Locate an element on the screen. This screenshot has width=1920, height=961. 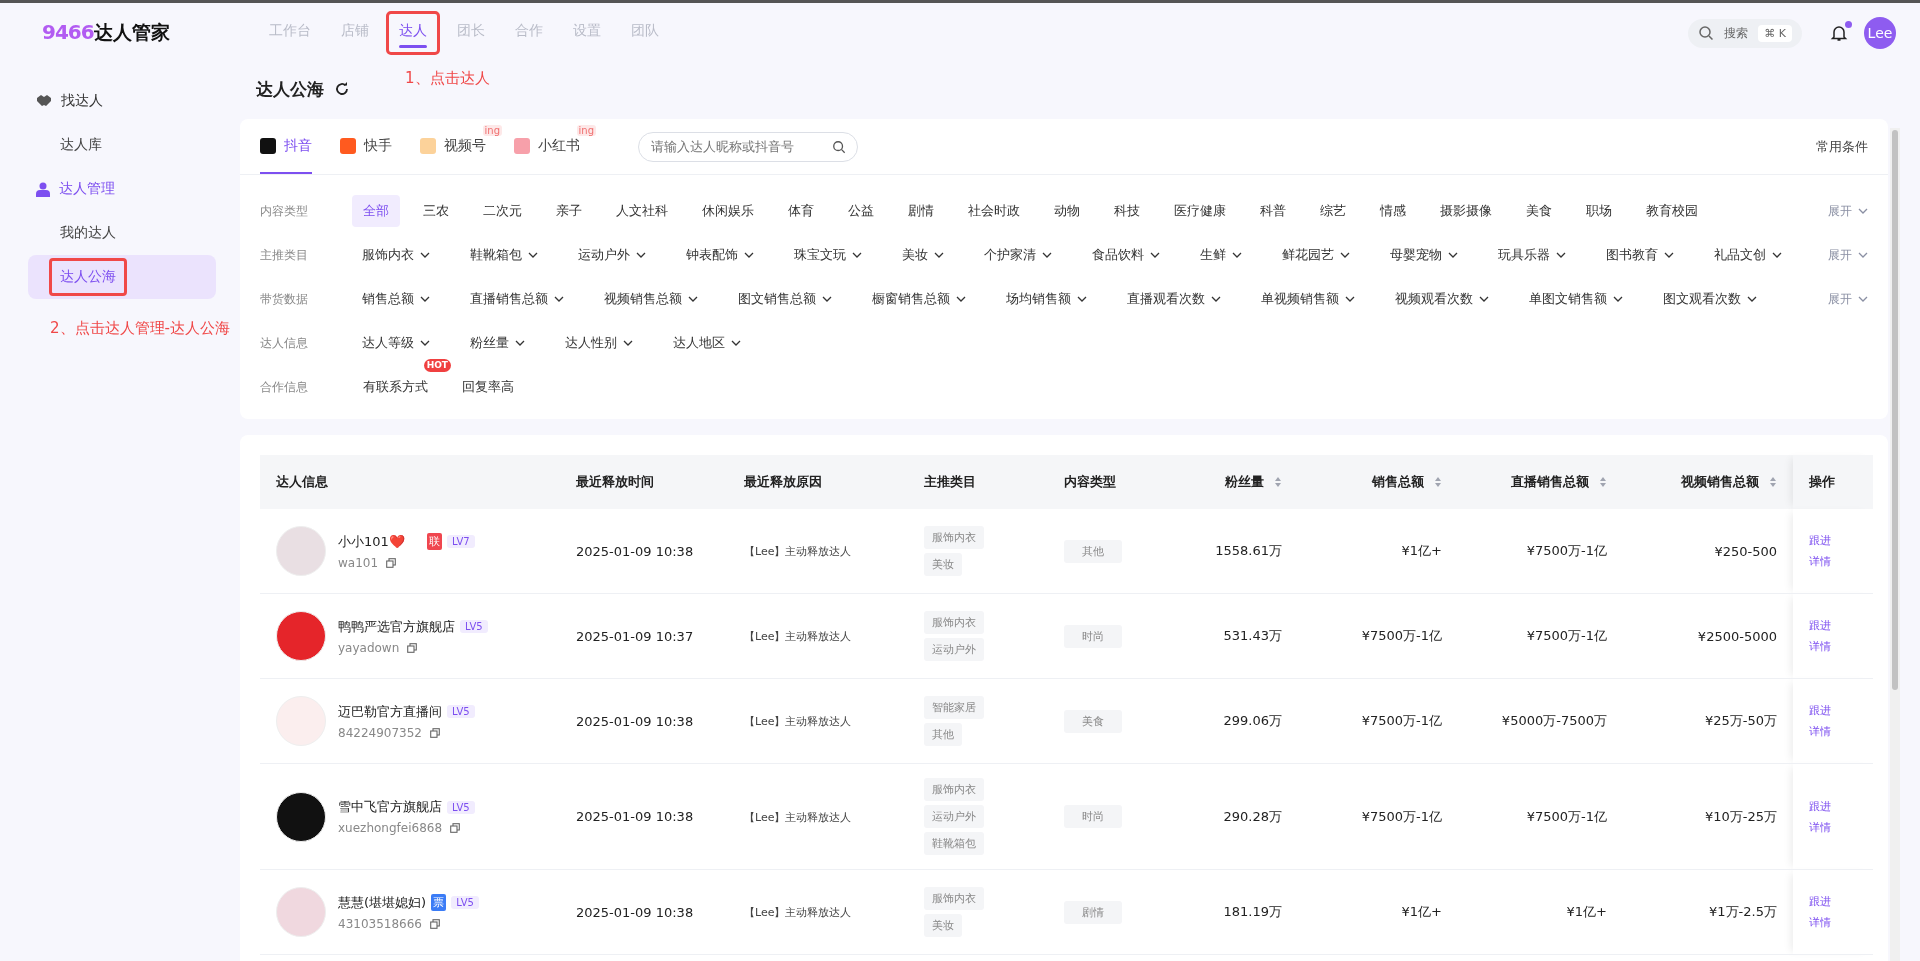
filter-chip: 美食 is located at coordinates (1539, 211).